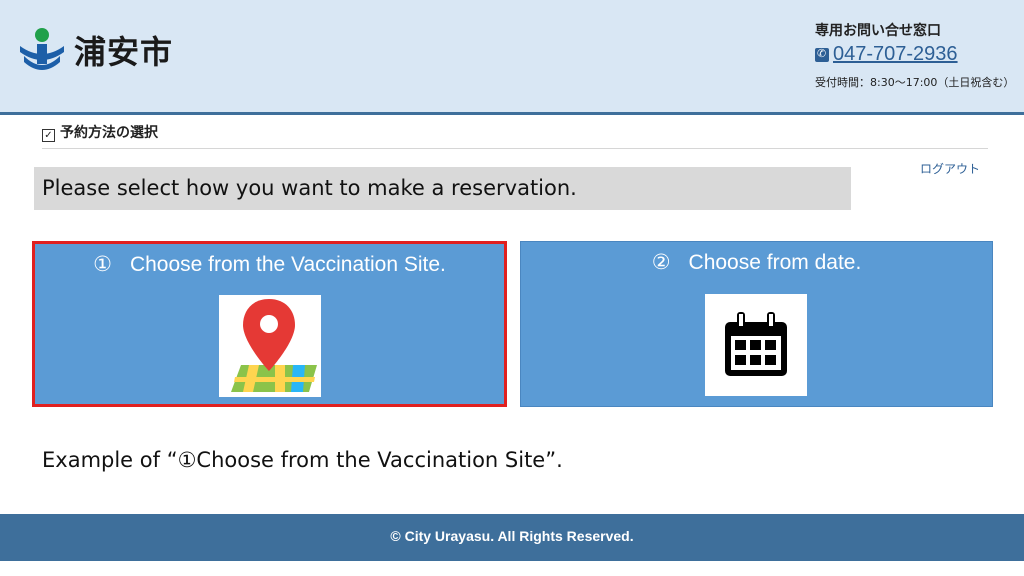 The image size is (1024, 576). I want to click on option-text: Choose from the Vaccination Site., so click(287, 264).